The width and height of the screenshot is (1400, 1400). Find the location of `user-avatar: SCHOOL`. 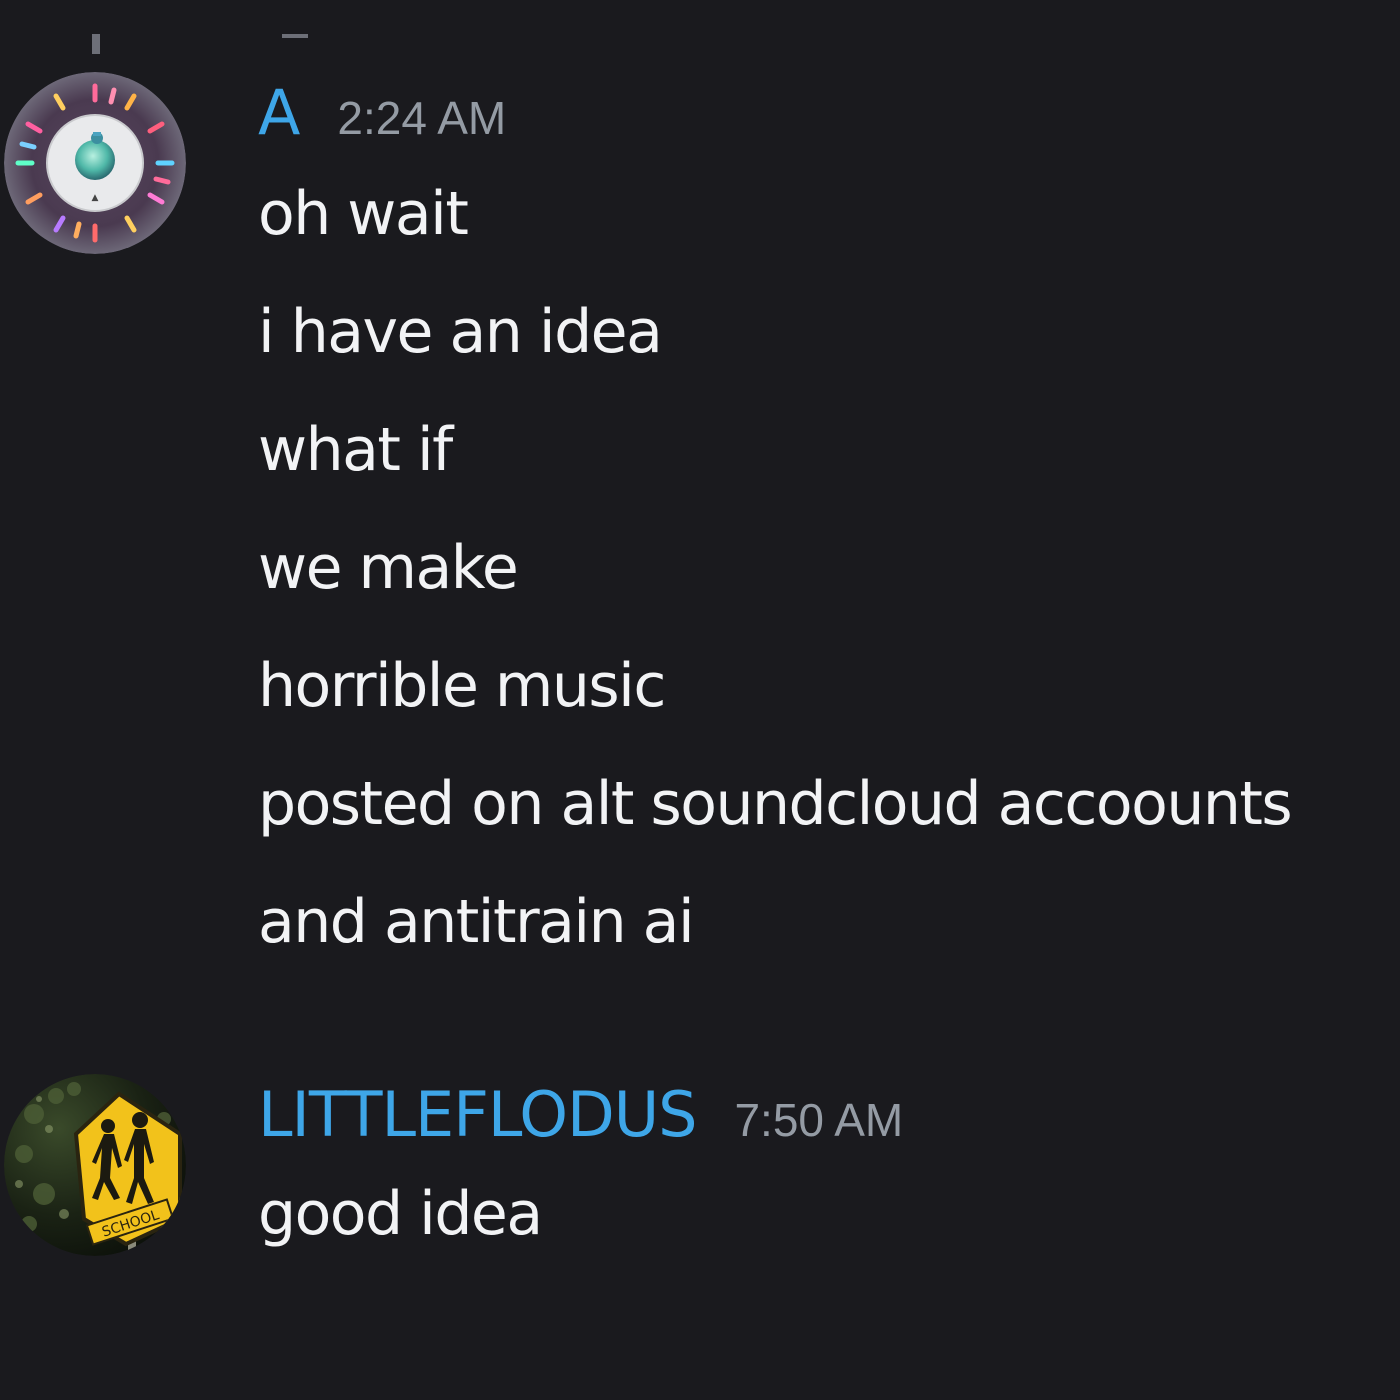

user-avatar: SCHOOL is located at coordinates (95, 1165).